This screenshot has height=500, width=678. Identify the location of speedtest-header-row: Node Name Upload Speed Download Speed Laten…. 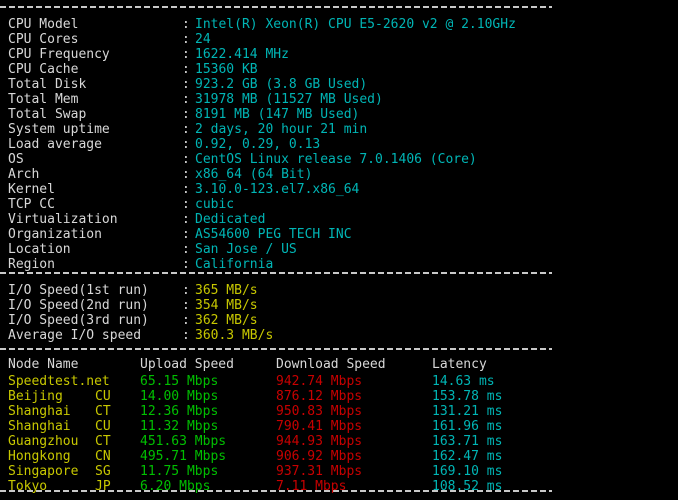
(339, 364).